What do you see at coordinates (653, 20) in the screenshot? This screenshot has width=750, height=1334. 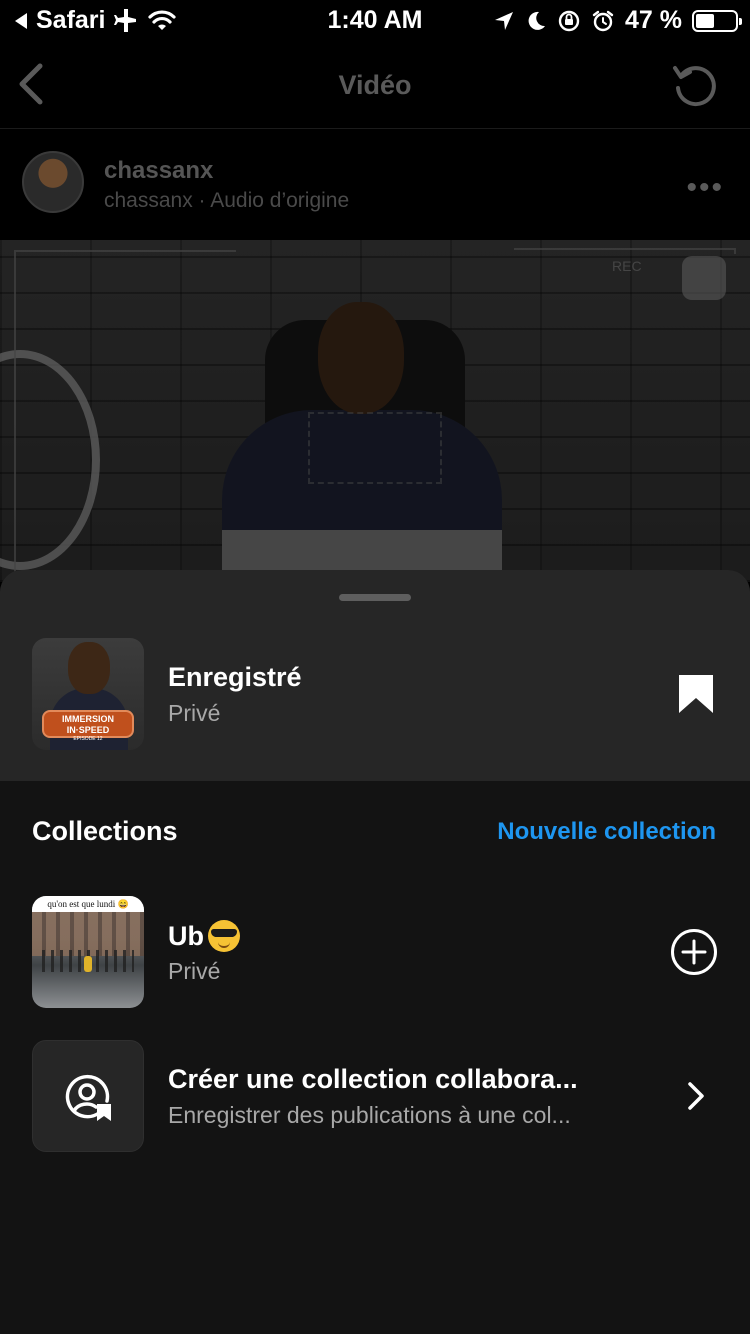 I see `battery-percent: 47 %` at bounding box center [653, 20].